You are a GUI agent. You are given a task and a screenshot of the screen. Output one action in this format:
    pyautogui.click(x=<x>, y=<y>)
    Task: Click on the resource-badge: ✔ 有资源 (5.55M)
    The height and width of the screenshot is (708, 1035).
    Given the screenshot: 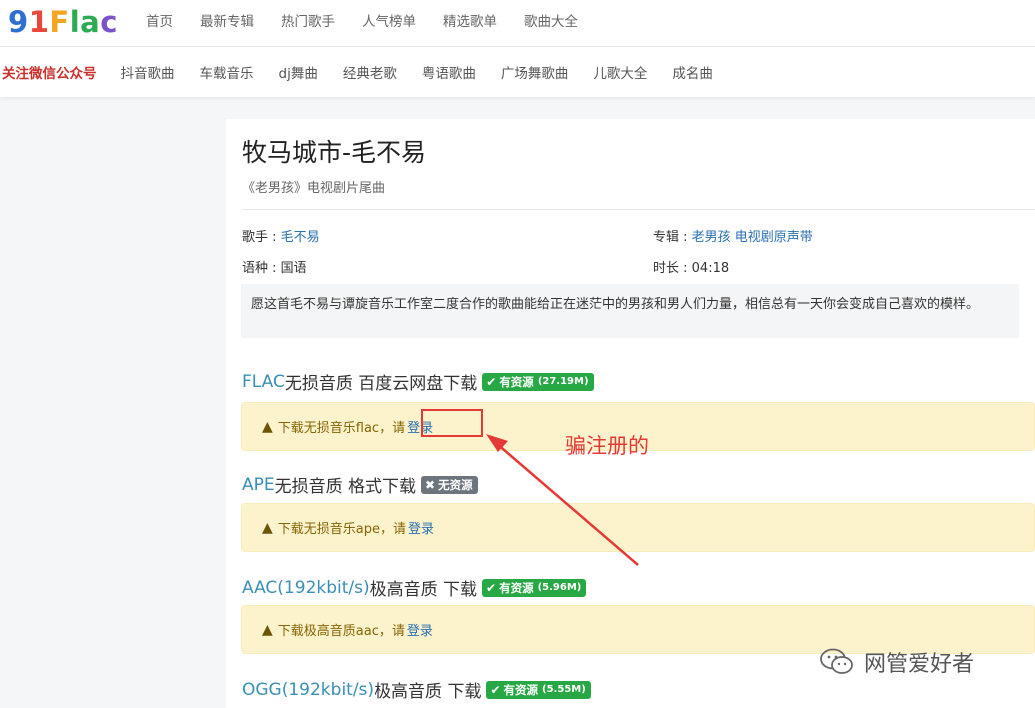 What is the action you would take?
    pyautogui.click(x=538, y=689)
    